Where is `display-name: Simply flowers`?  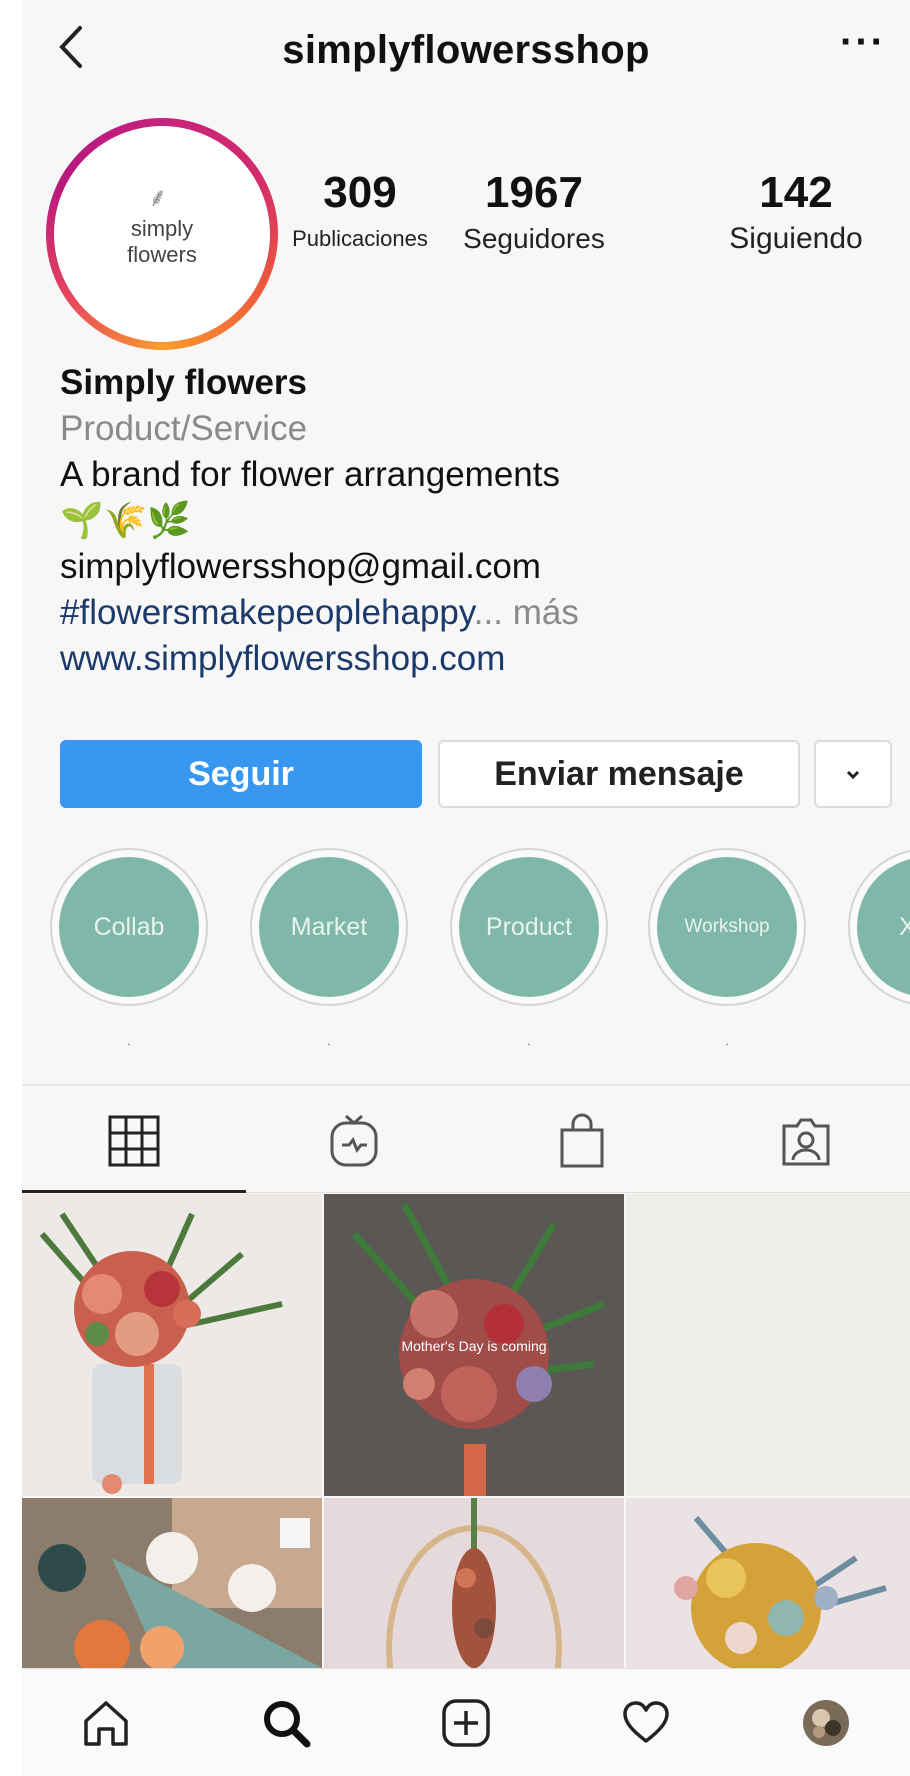 display-name: Simply flowers is located at coordinates (184, 382).